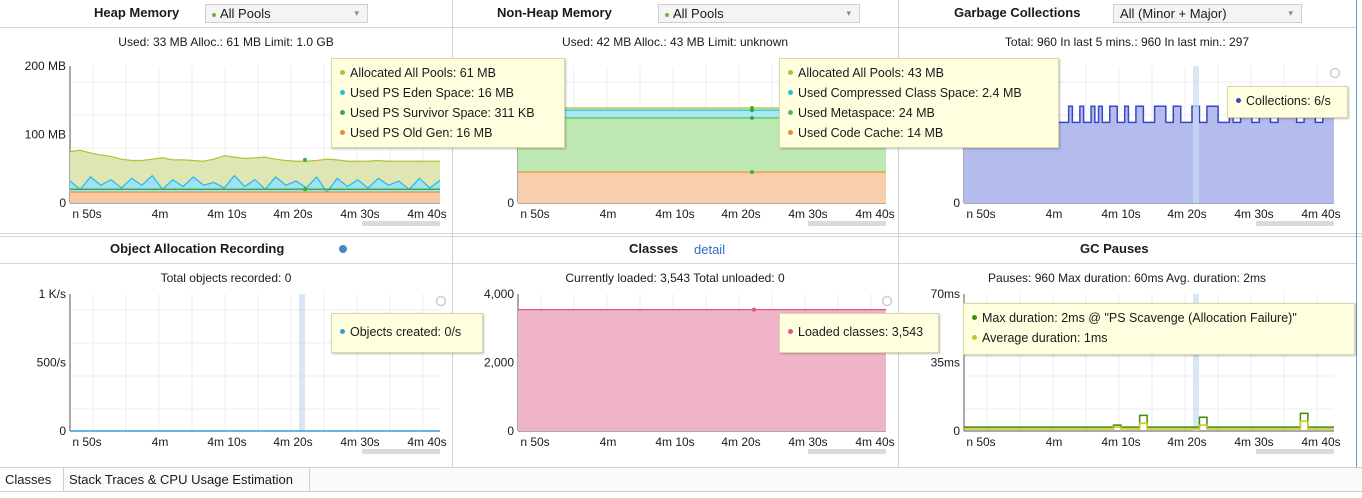 The image size is (1362, 498). Describe the element at coordinates (910, 93) in the screenshot. I see `tooltip-text: Used Compressed Class Space: 2.4 MB` at that location.